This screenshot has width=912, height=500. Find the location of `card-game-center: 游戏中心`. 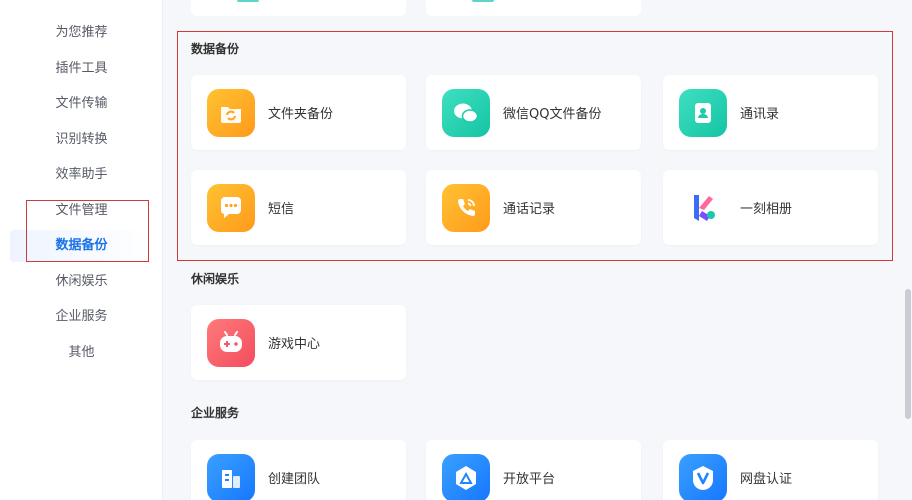

card-game-center: 游戏中心 is located at coordinates (298, 342).